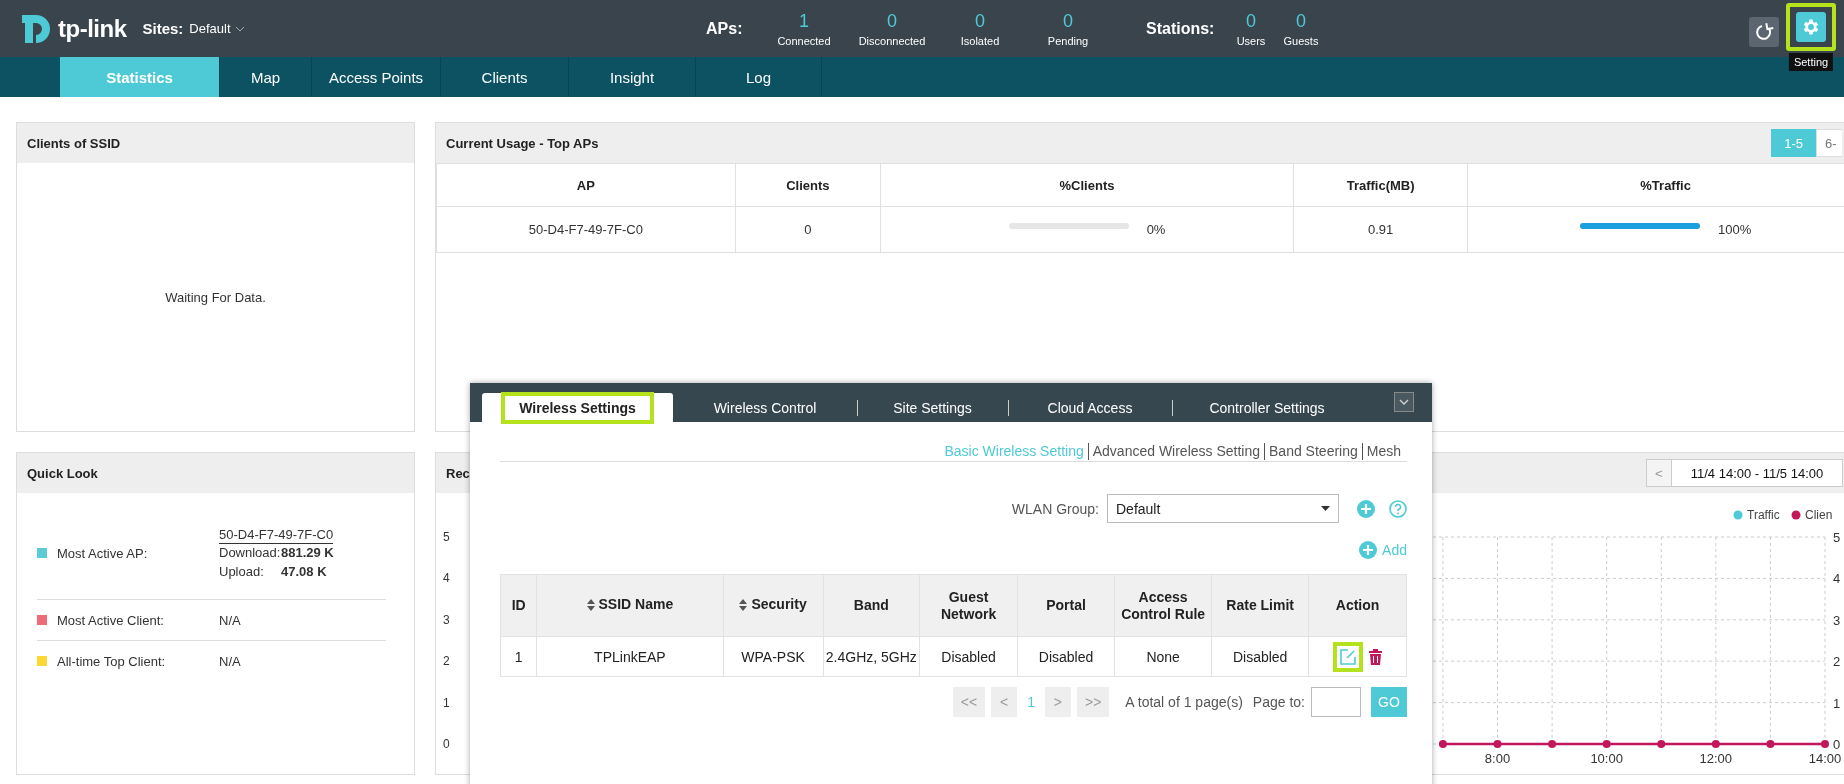  I want to click on ap-link: 50-D4-F7-49-7F-C0, so click(276, 535).